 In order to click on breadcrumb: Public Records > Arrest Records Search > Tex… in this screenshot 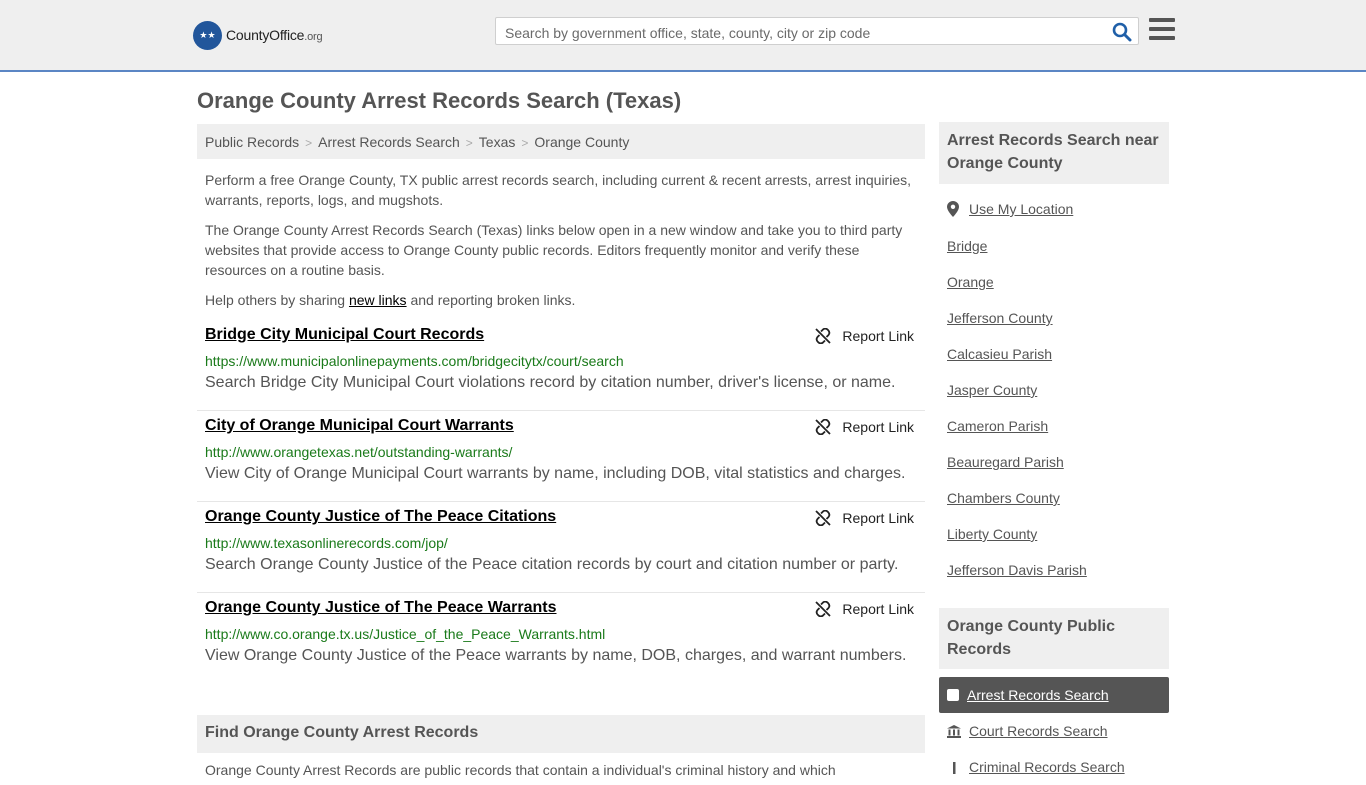, I will do `click(561, 141)`.